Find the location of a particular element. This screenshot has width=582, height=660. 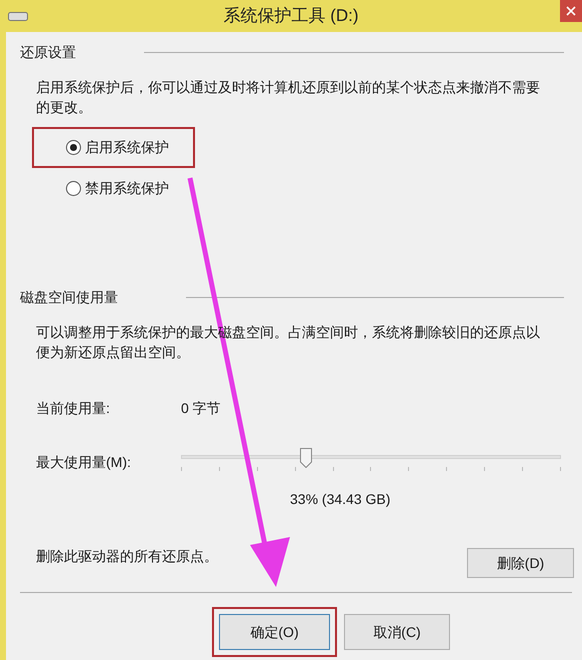

close-icon is located at coordinates (571, 11).